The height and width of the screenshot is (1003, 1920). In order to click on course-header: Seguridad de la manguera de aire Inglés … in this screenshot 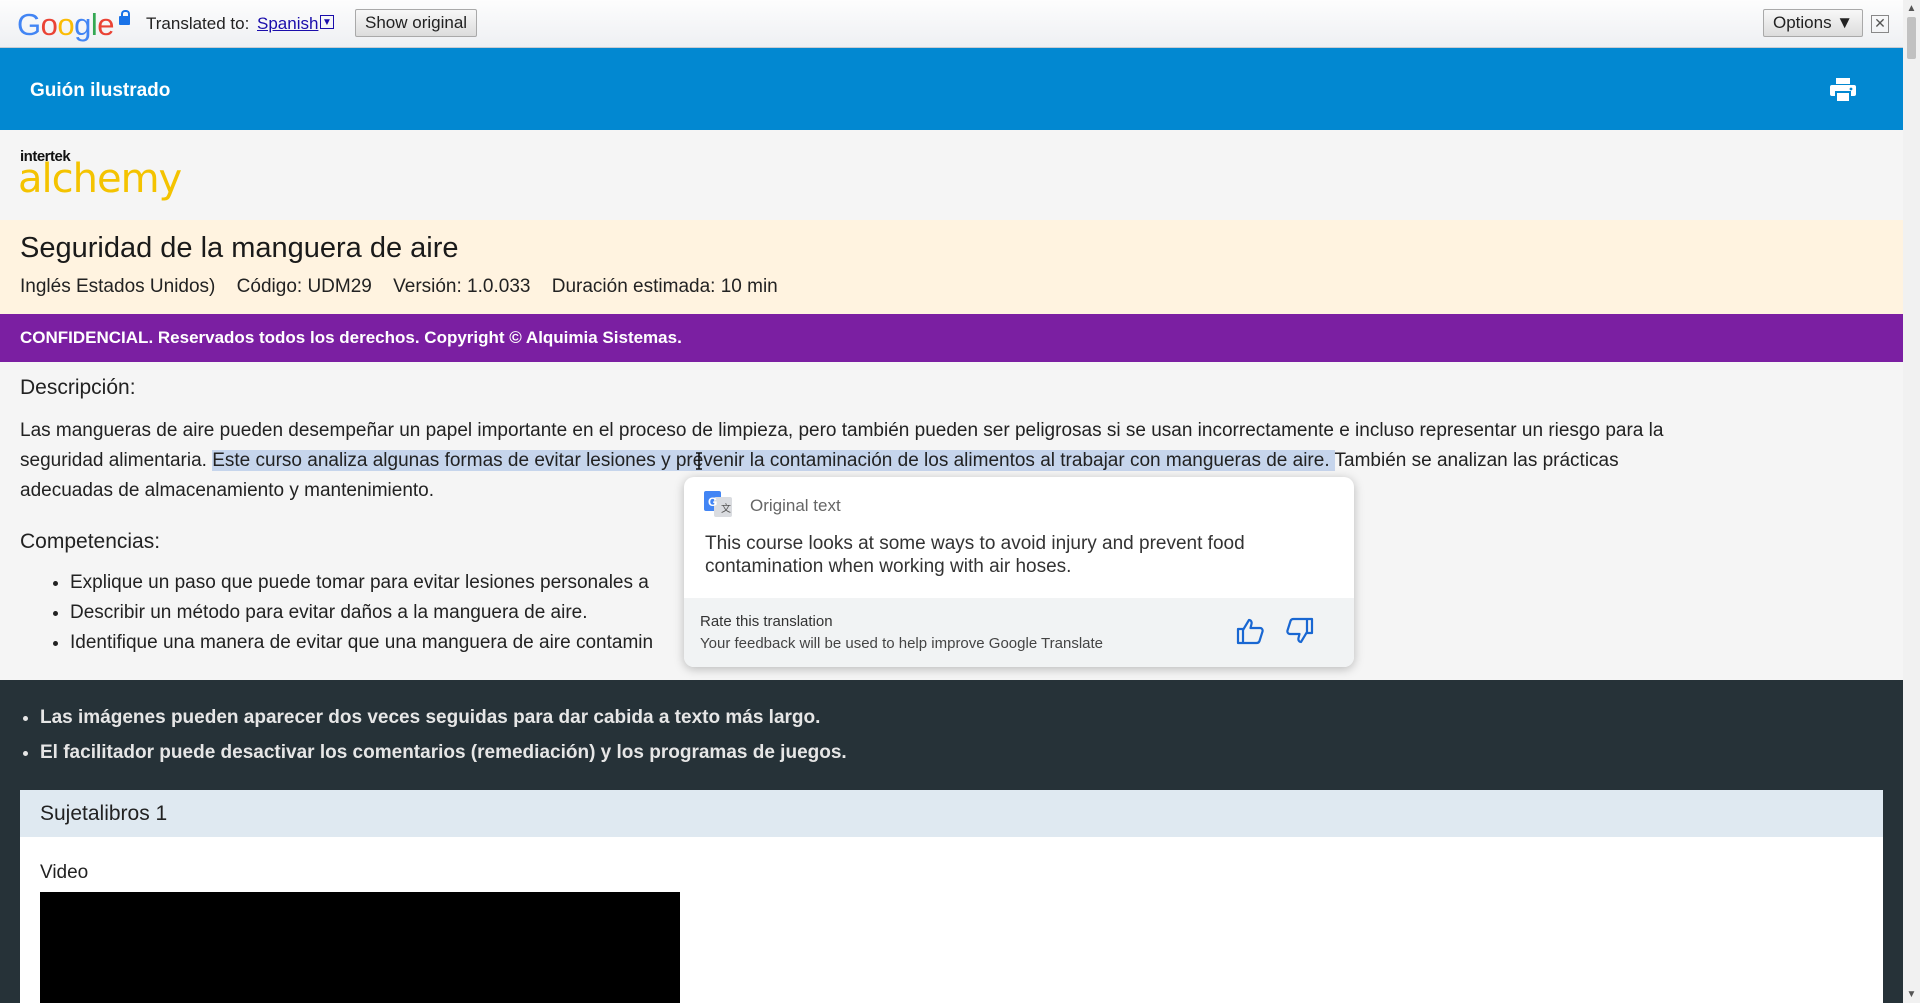, I will do `click(951, 267)`.